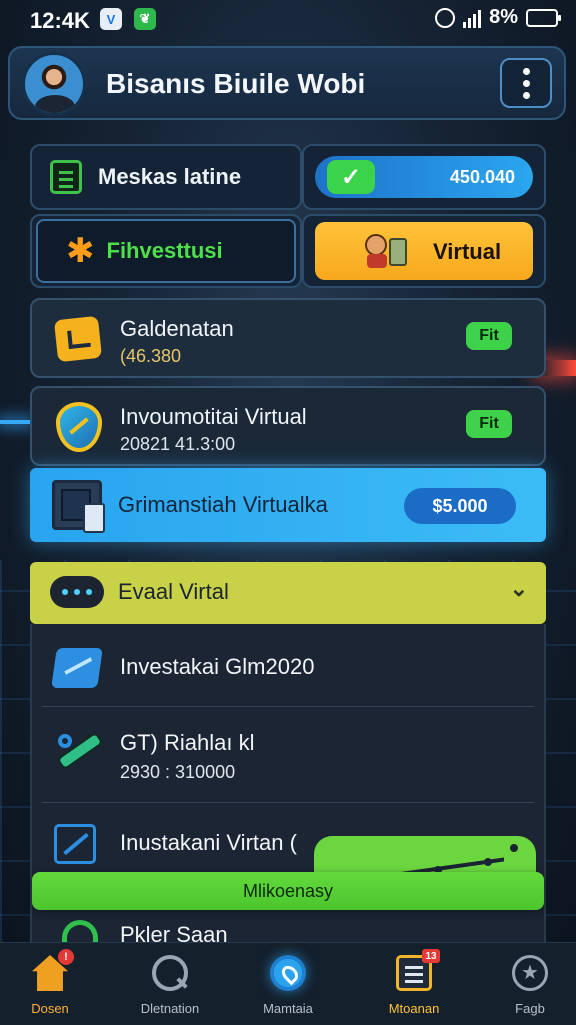 This screenshot has height=1025, width=576. What do you see at coordinates (213, 416) in the screenshot?
I see `card-title: Invoumotitai Virtual` at bounding box center [213, 416].